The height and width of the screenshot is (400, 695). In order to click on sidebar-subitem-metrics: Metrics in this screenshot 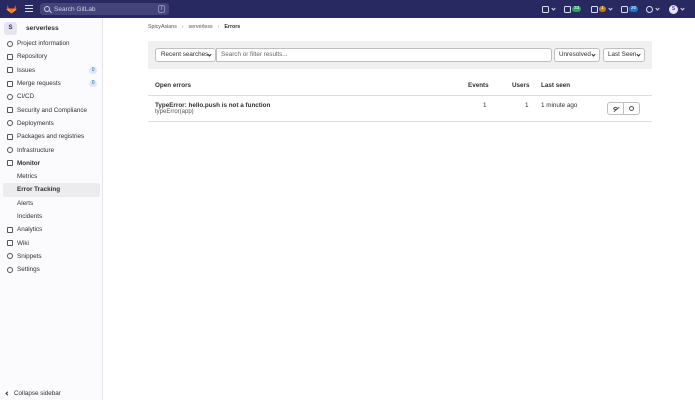, I will do `click(51, 176)`.